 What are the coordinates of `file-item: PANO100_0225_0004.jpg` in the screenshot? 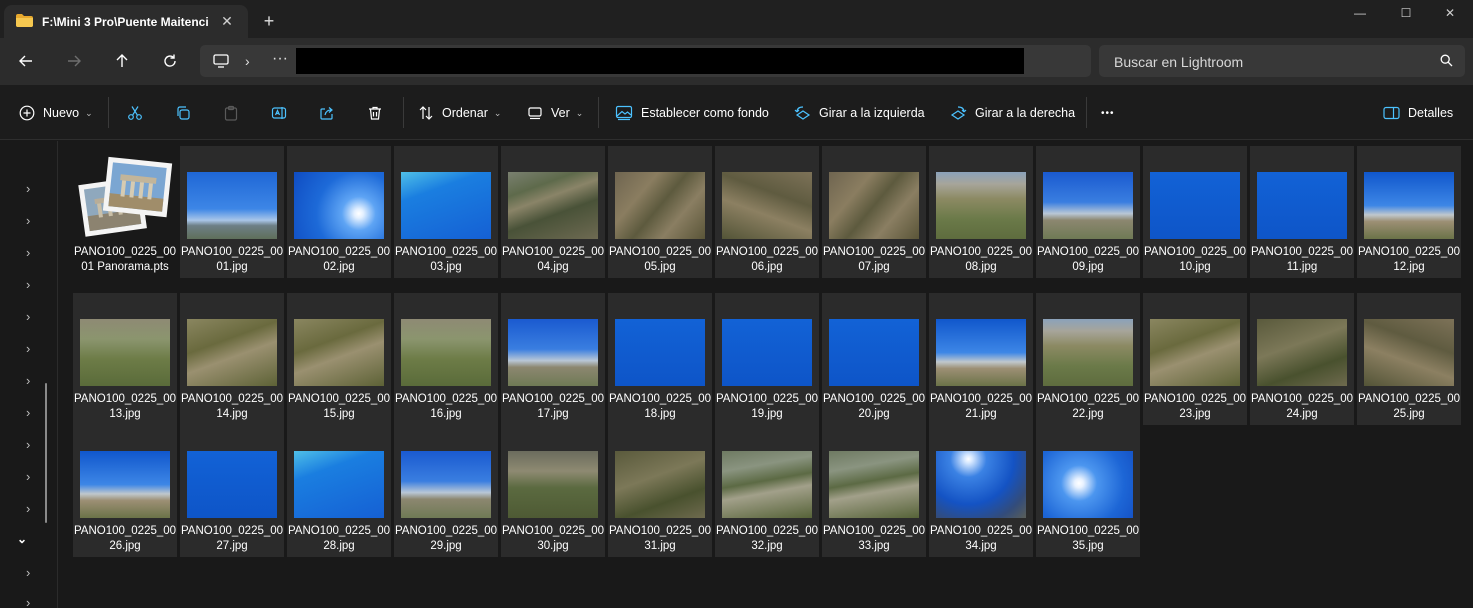 It's located at (553, 212).